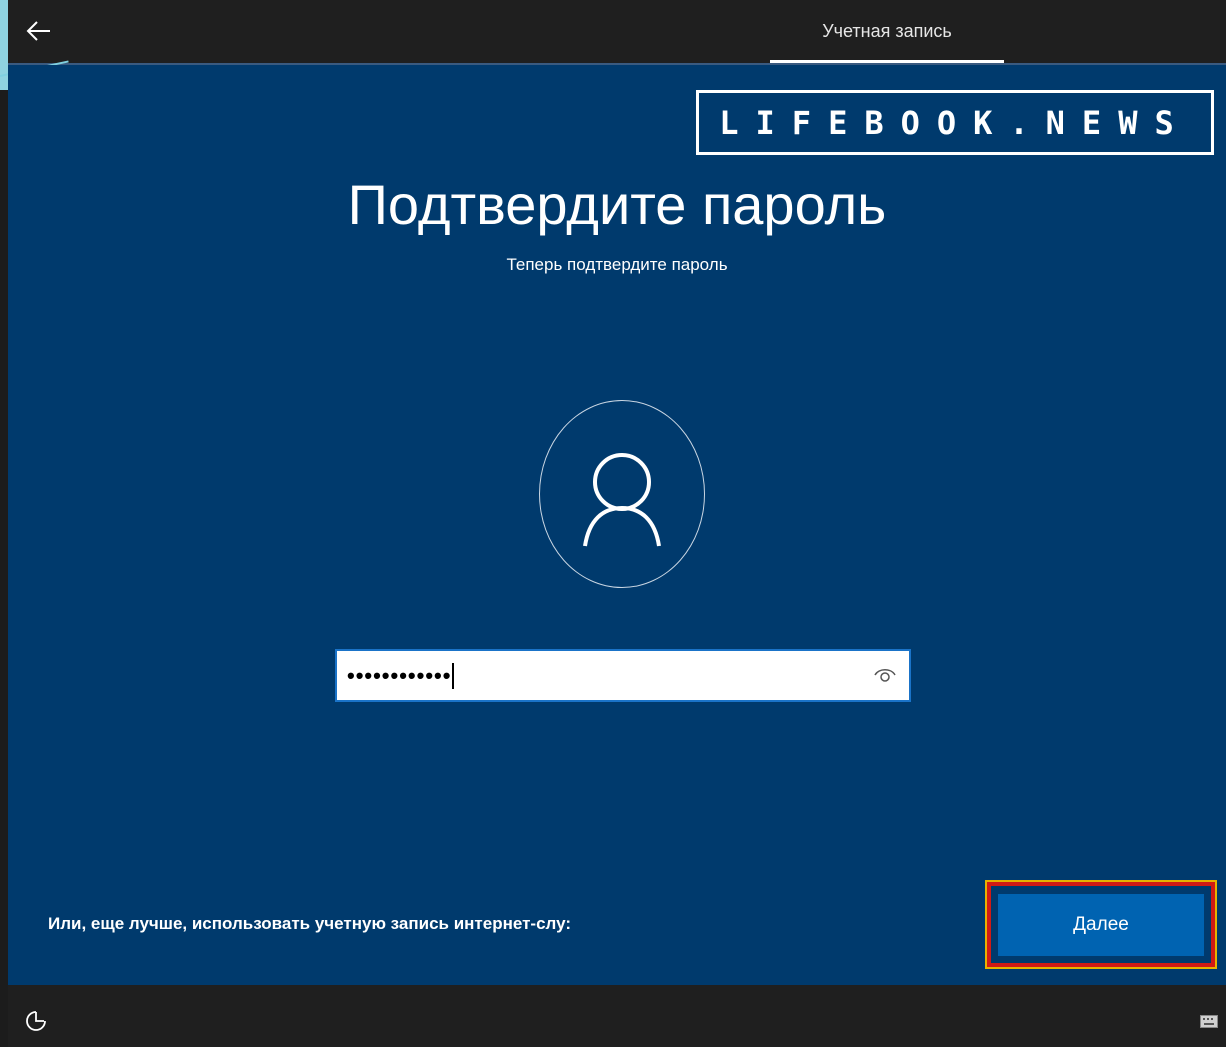 Image resolution: width=1226 pixels, height=1047 pixels. I want to click on keyboard-icon, so click(1209, 1021).